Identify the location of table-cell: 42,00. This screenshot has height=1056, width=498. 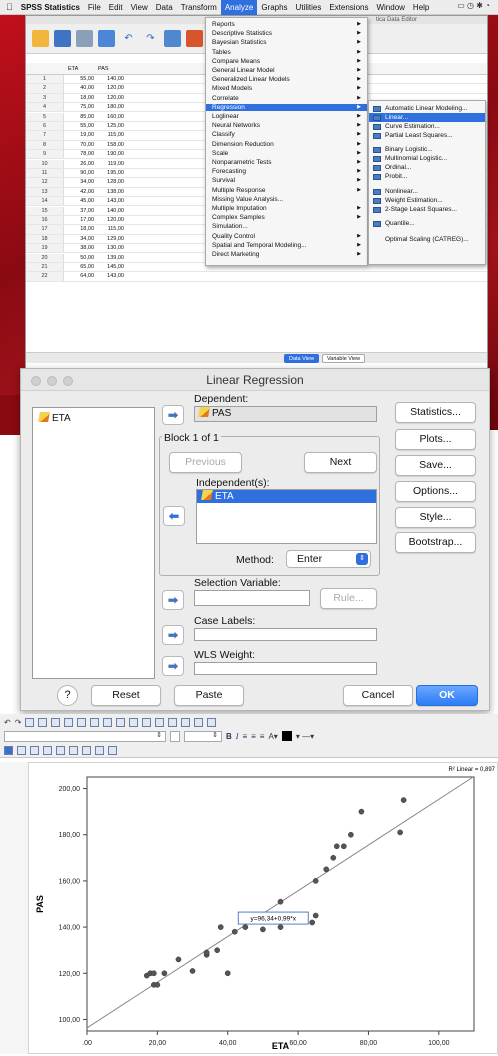
(79, 192).